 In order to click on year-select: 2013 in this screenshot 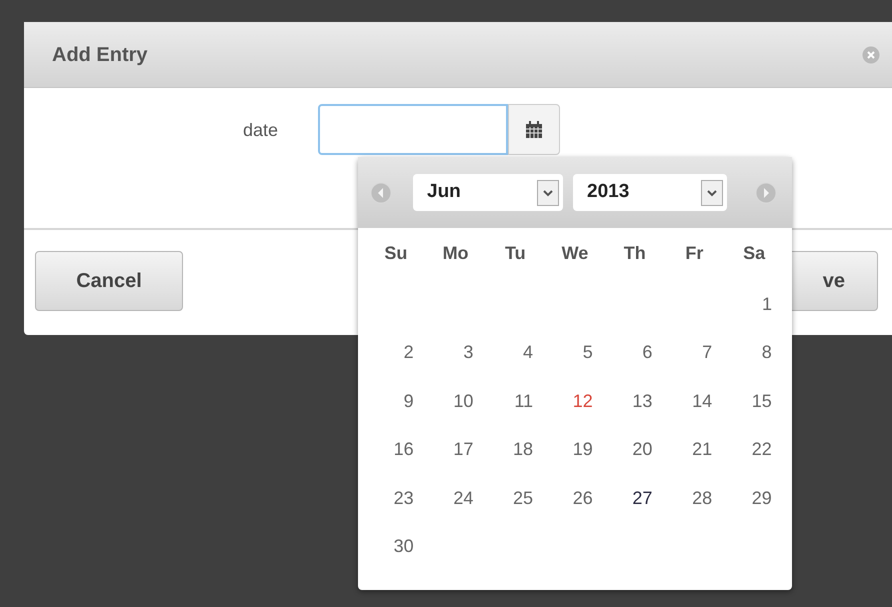, I will do `click(650, 192)`.